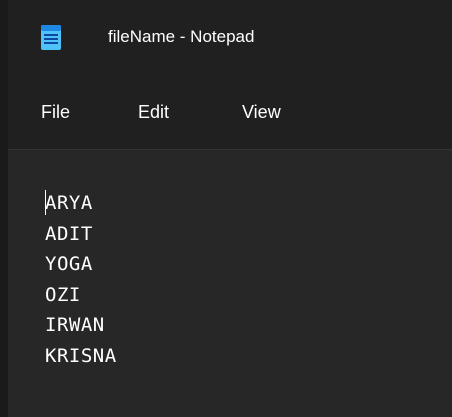  What do you see at coordinates (69, 264) in the screenshot?
I see `text-line: YOGA` at bounding box center [69, 264].